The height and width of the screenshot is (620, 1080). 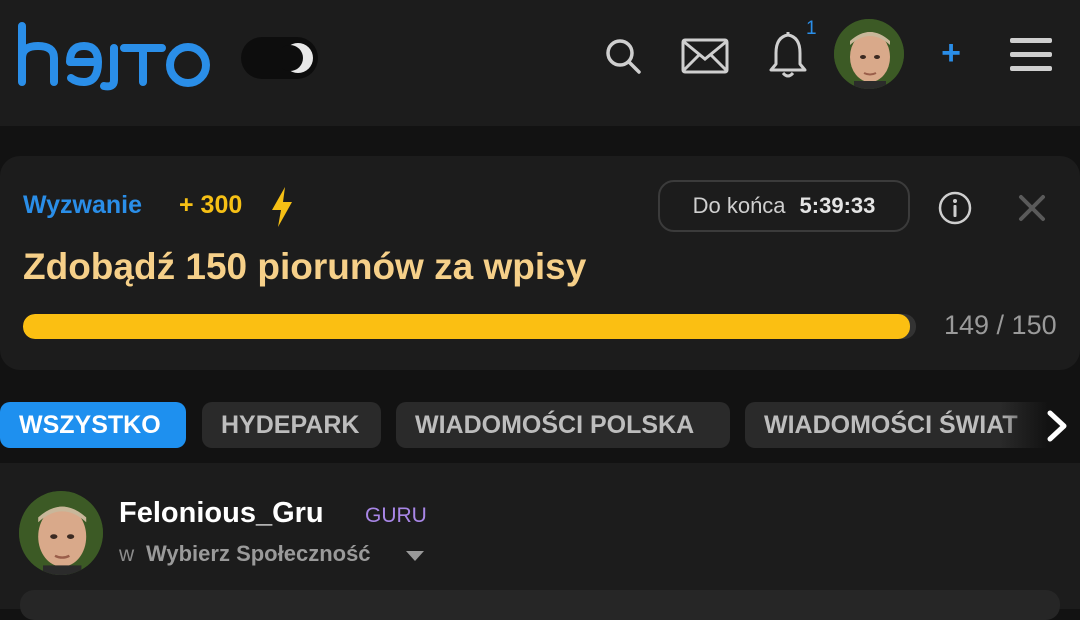 I want to click on theme-toggle, so click(x=279, y=58).